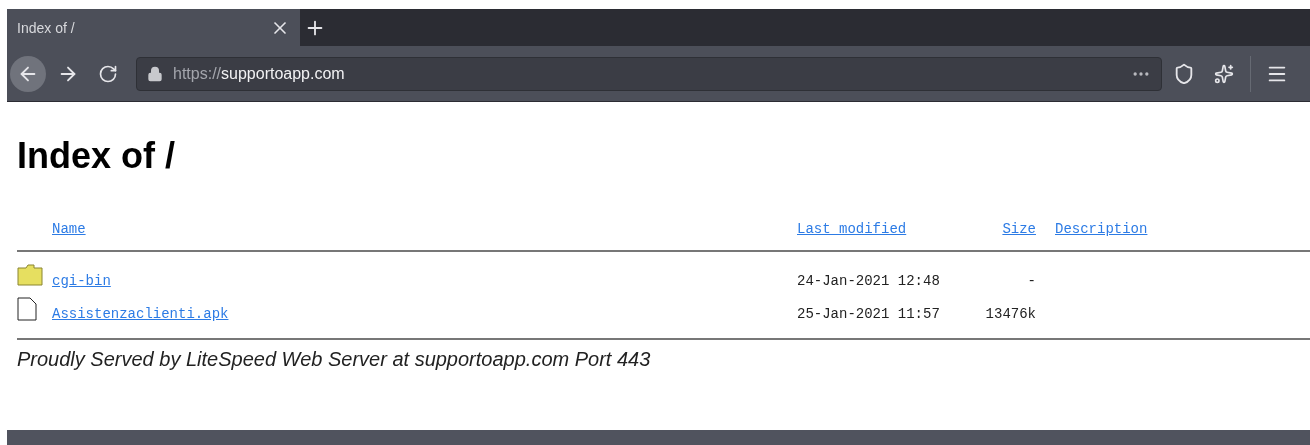  Describe the element at coordinates (155, 73) in the screenshot. I see `lock-icon` at that location.